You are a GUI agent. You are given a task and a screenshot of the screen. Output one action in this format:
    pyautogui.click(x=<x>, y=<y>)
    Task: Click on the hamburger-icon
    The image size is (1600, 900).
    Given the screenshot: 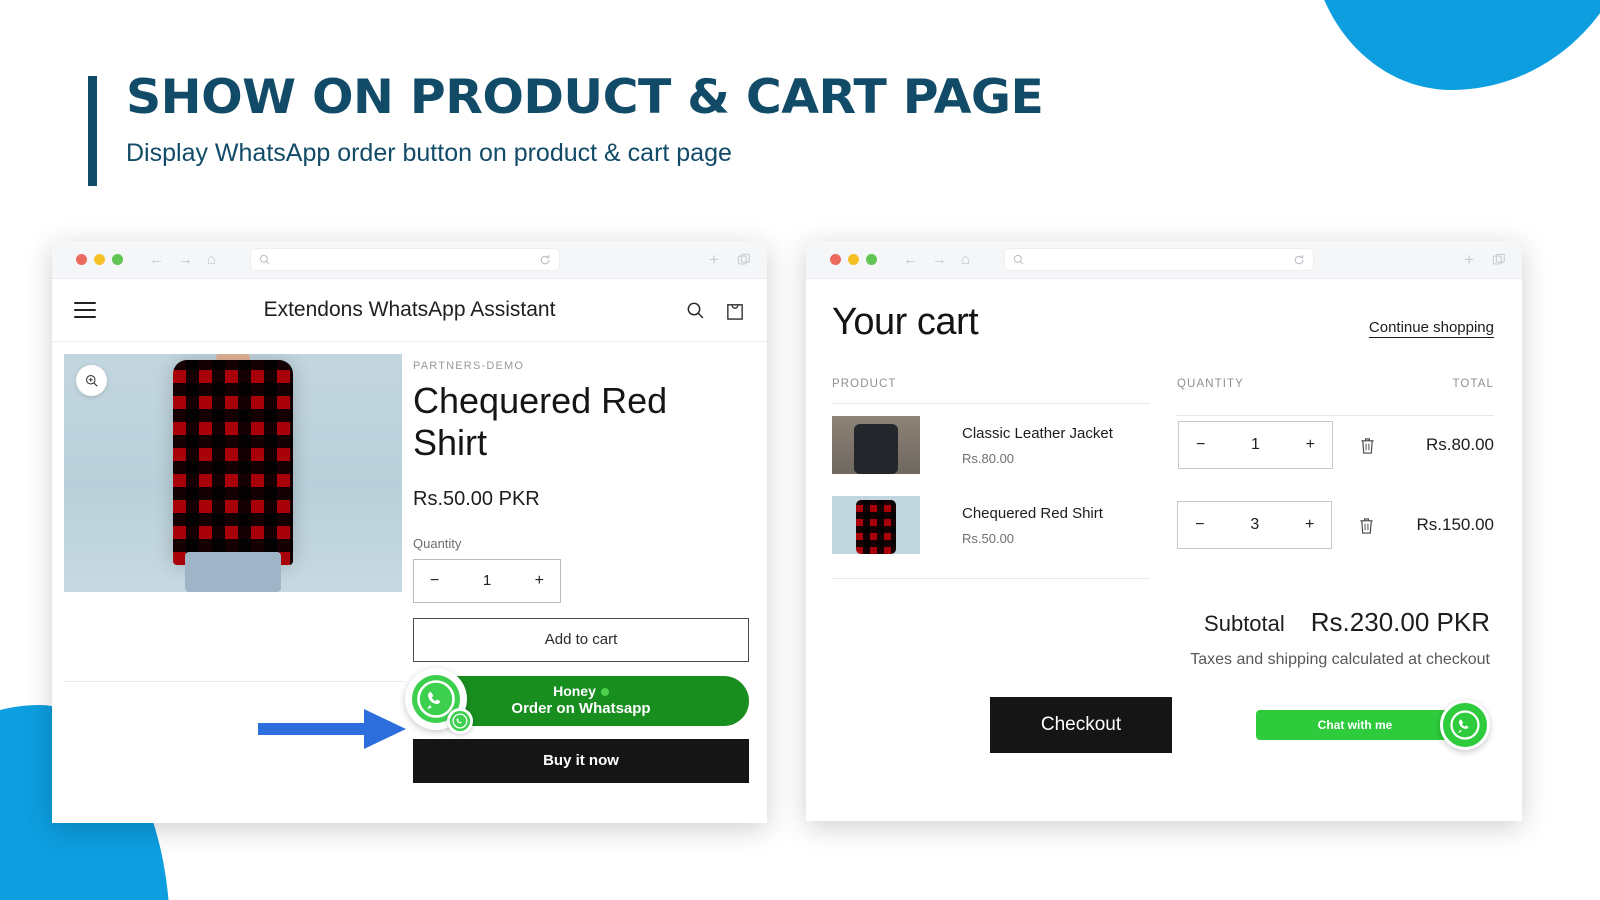 What is the action you would take?
    pyautogui.click(x=85, y=310)
    